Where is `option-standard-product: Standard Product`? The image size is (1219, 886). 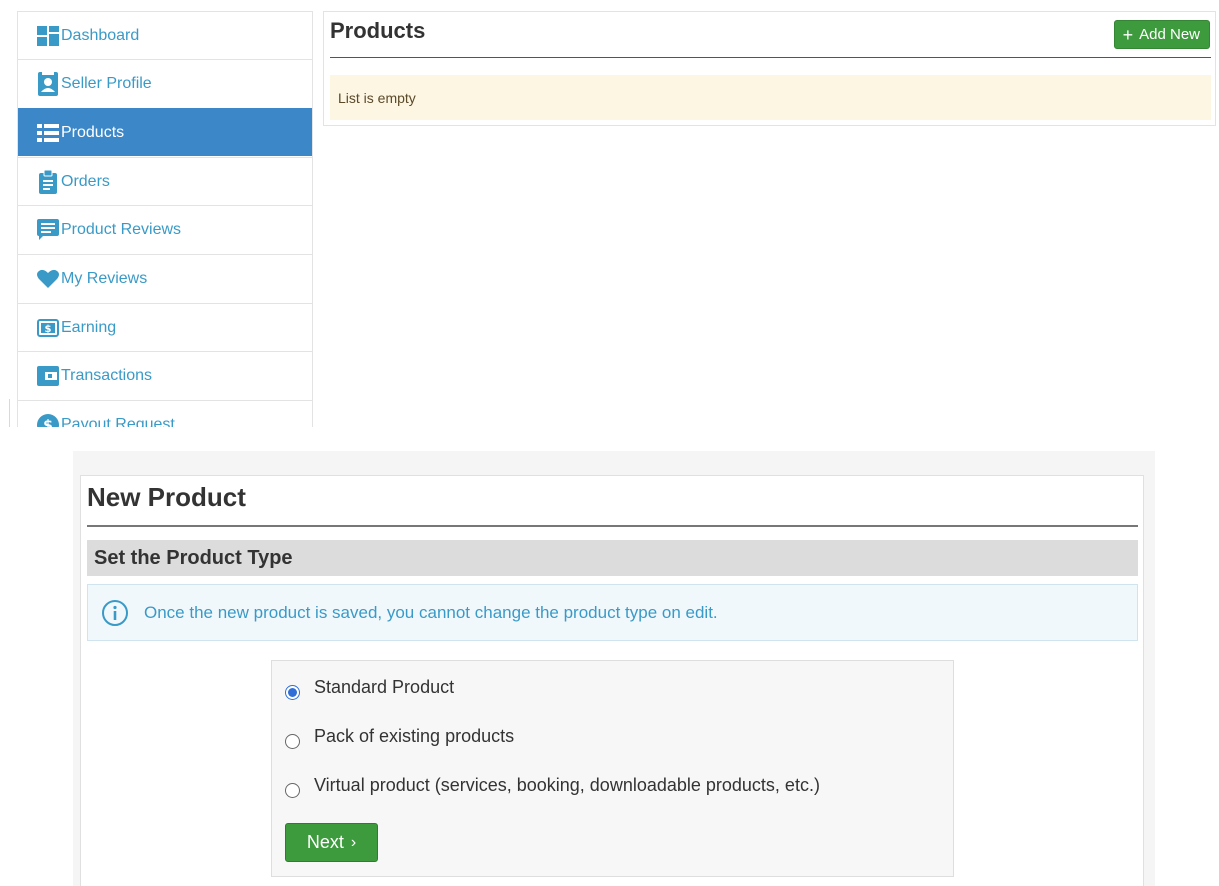
option-standard-product: Standard Product is located at coordinates (369, 687).